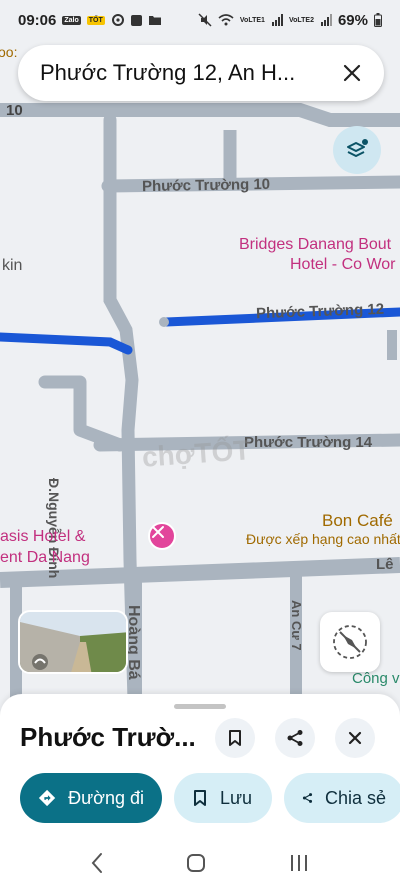 The image size is (400, 890). Describe the element at coordinates (315, 245) in the screenshot. I see `poi-label-bridges-1: Bridges Danang Bout` at that location.